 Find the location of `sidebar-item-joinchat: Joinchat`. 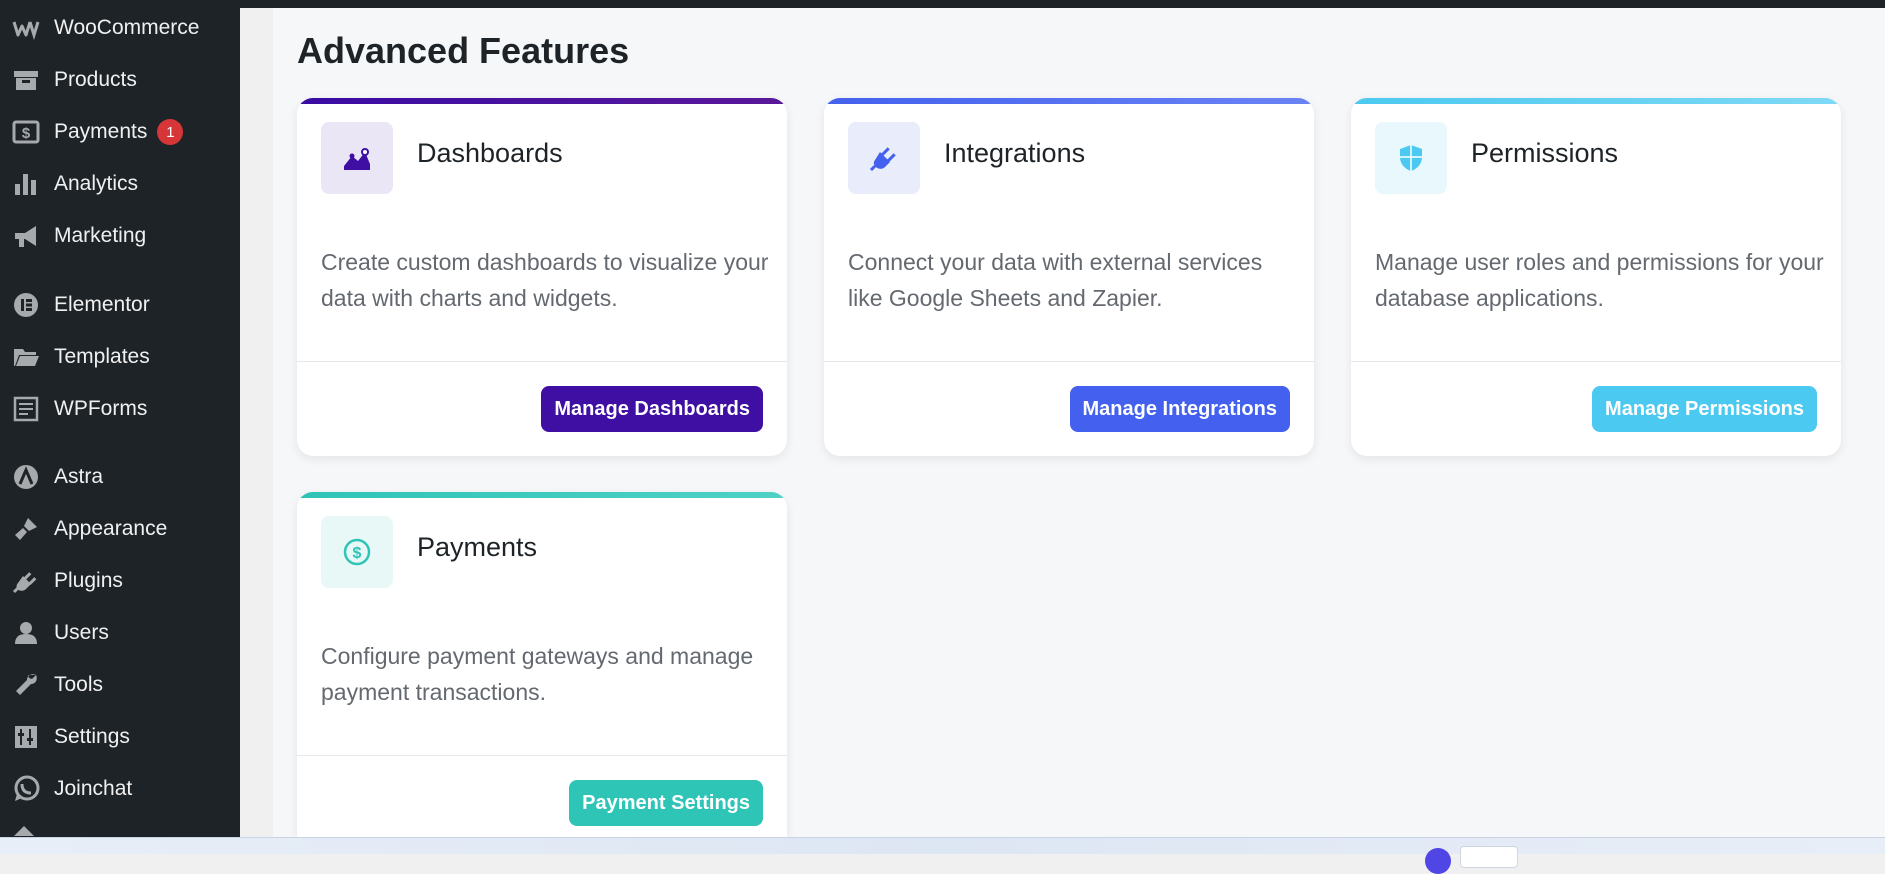

sidebar-item-joinchat: Joinchat is located at coordinates (120, 789).